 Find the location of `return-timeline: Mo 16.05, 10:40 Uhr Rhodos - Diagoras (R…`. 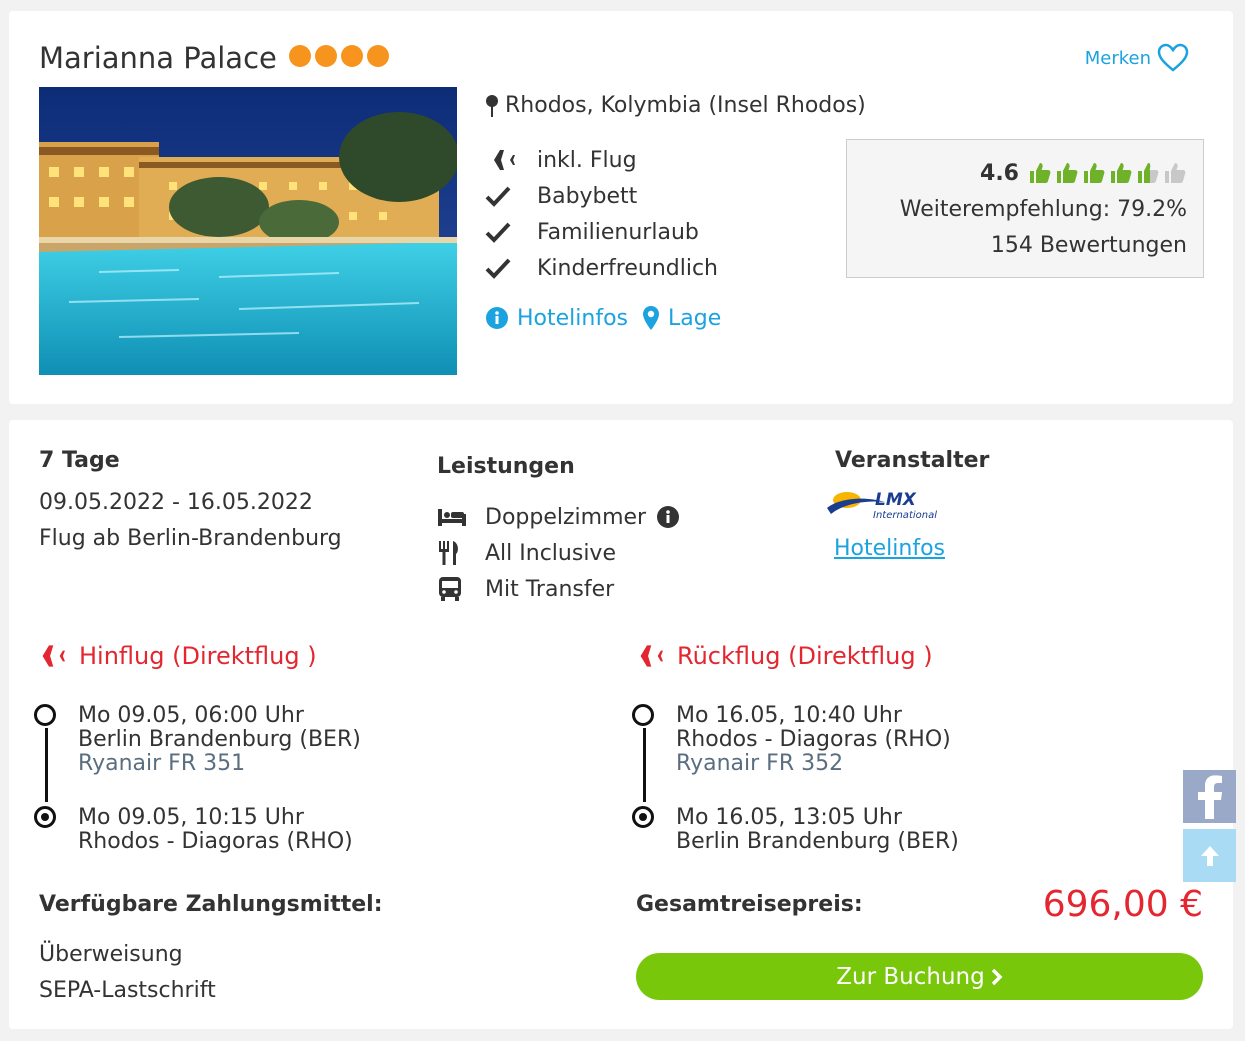

return-timeline: Mo 16.05, 10:40 Uhr Rhodos - Diagoras (R… is located at coordinates (842, 779).